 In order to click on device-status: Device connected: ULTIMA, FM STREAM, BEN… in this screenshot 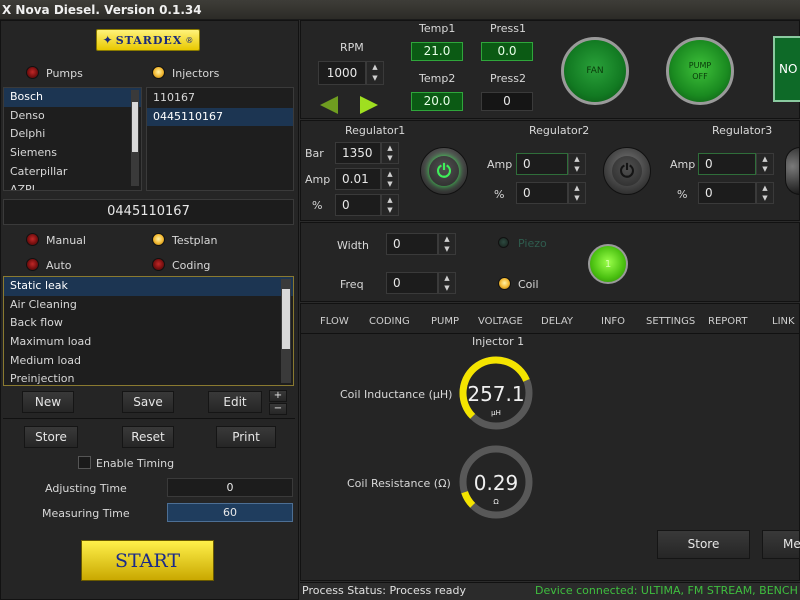, I will do `click(666, 590)`.